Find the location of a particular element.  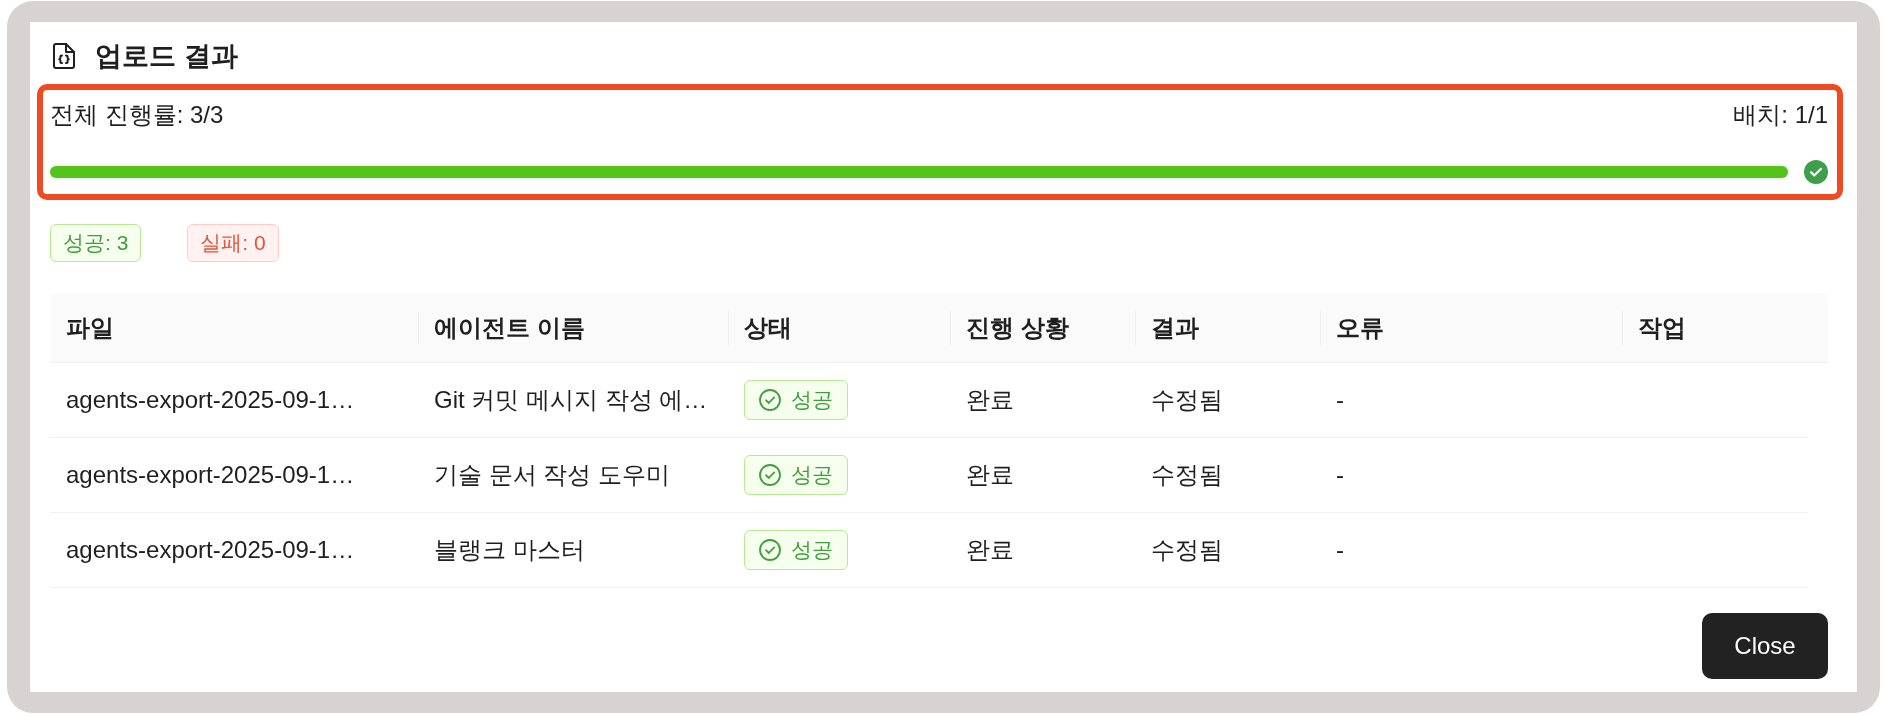

agent-name: 기술 문서 작성 도우미 is located at coordinates (552, 475).